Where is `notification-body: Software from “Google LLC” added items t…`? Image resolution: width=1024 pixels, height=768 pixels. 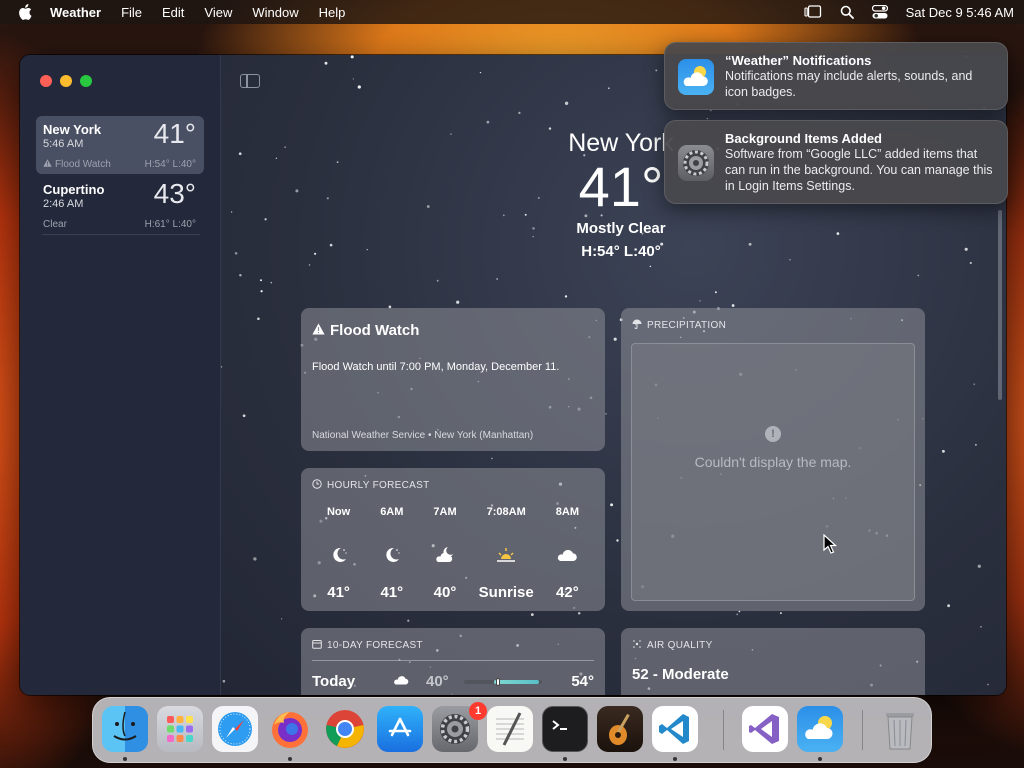
notification-body: Software from “Google LLC” added items t… is located at coordinates (859, 170).